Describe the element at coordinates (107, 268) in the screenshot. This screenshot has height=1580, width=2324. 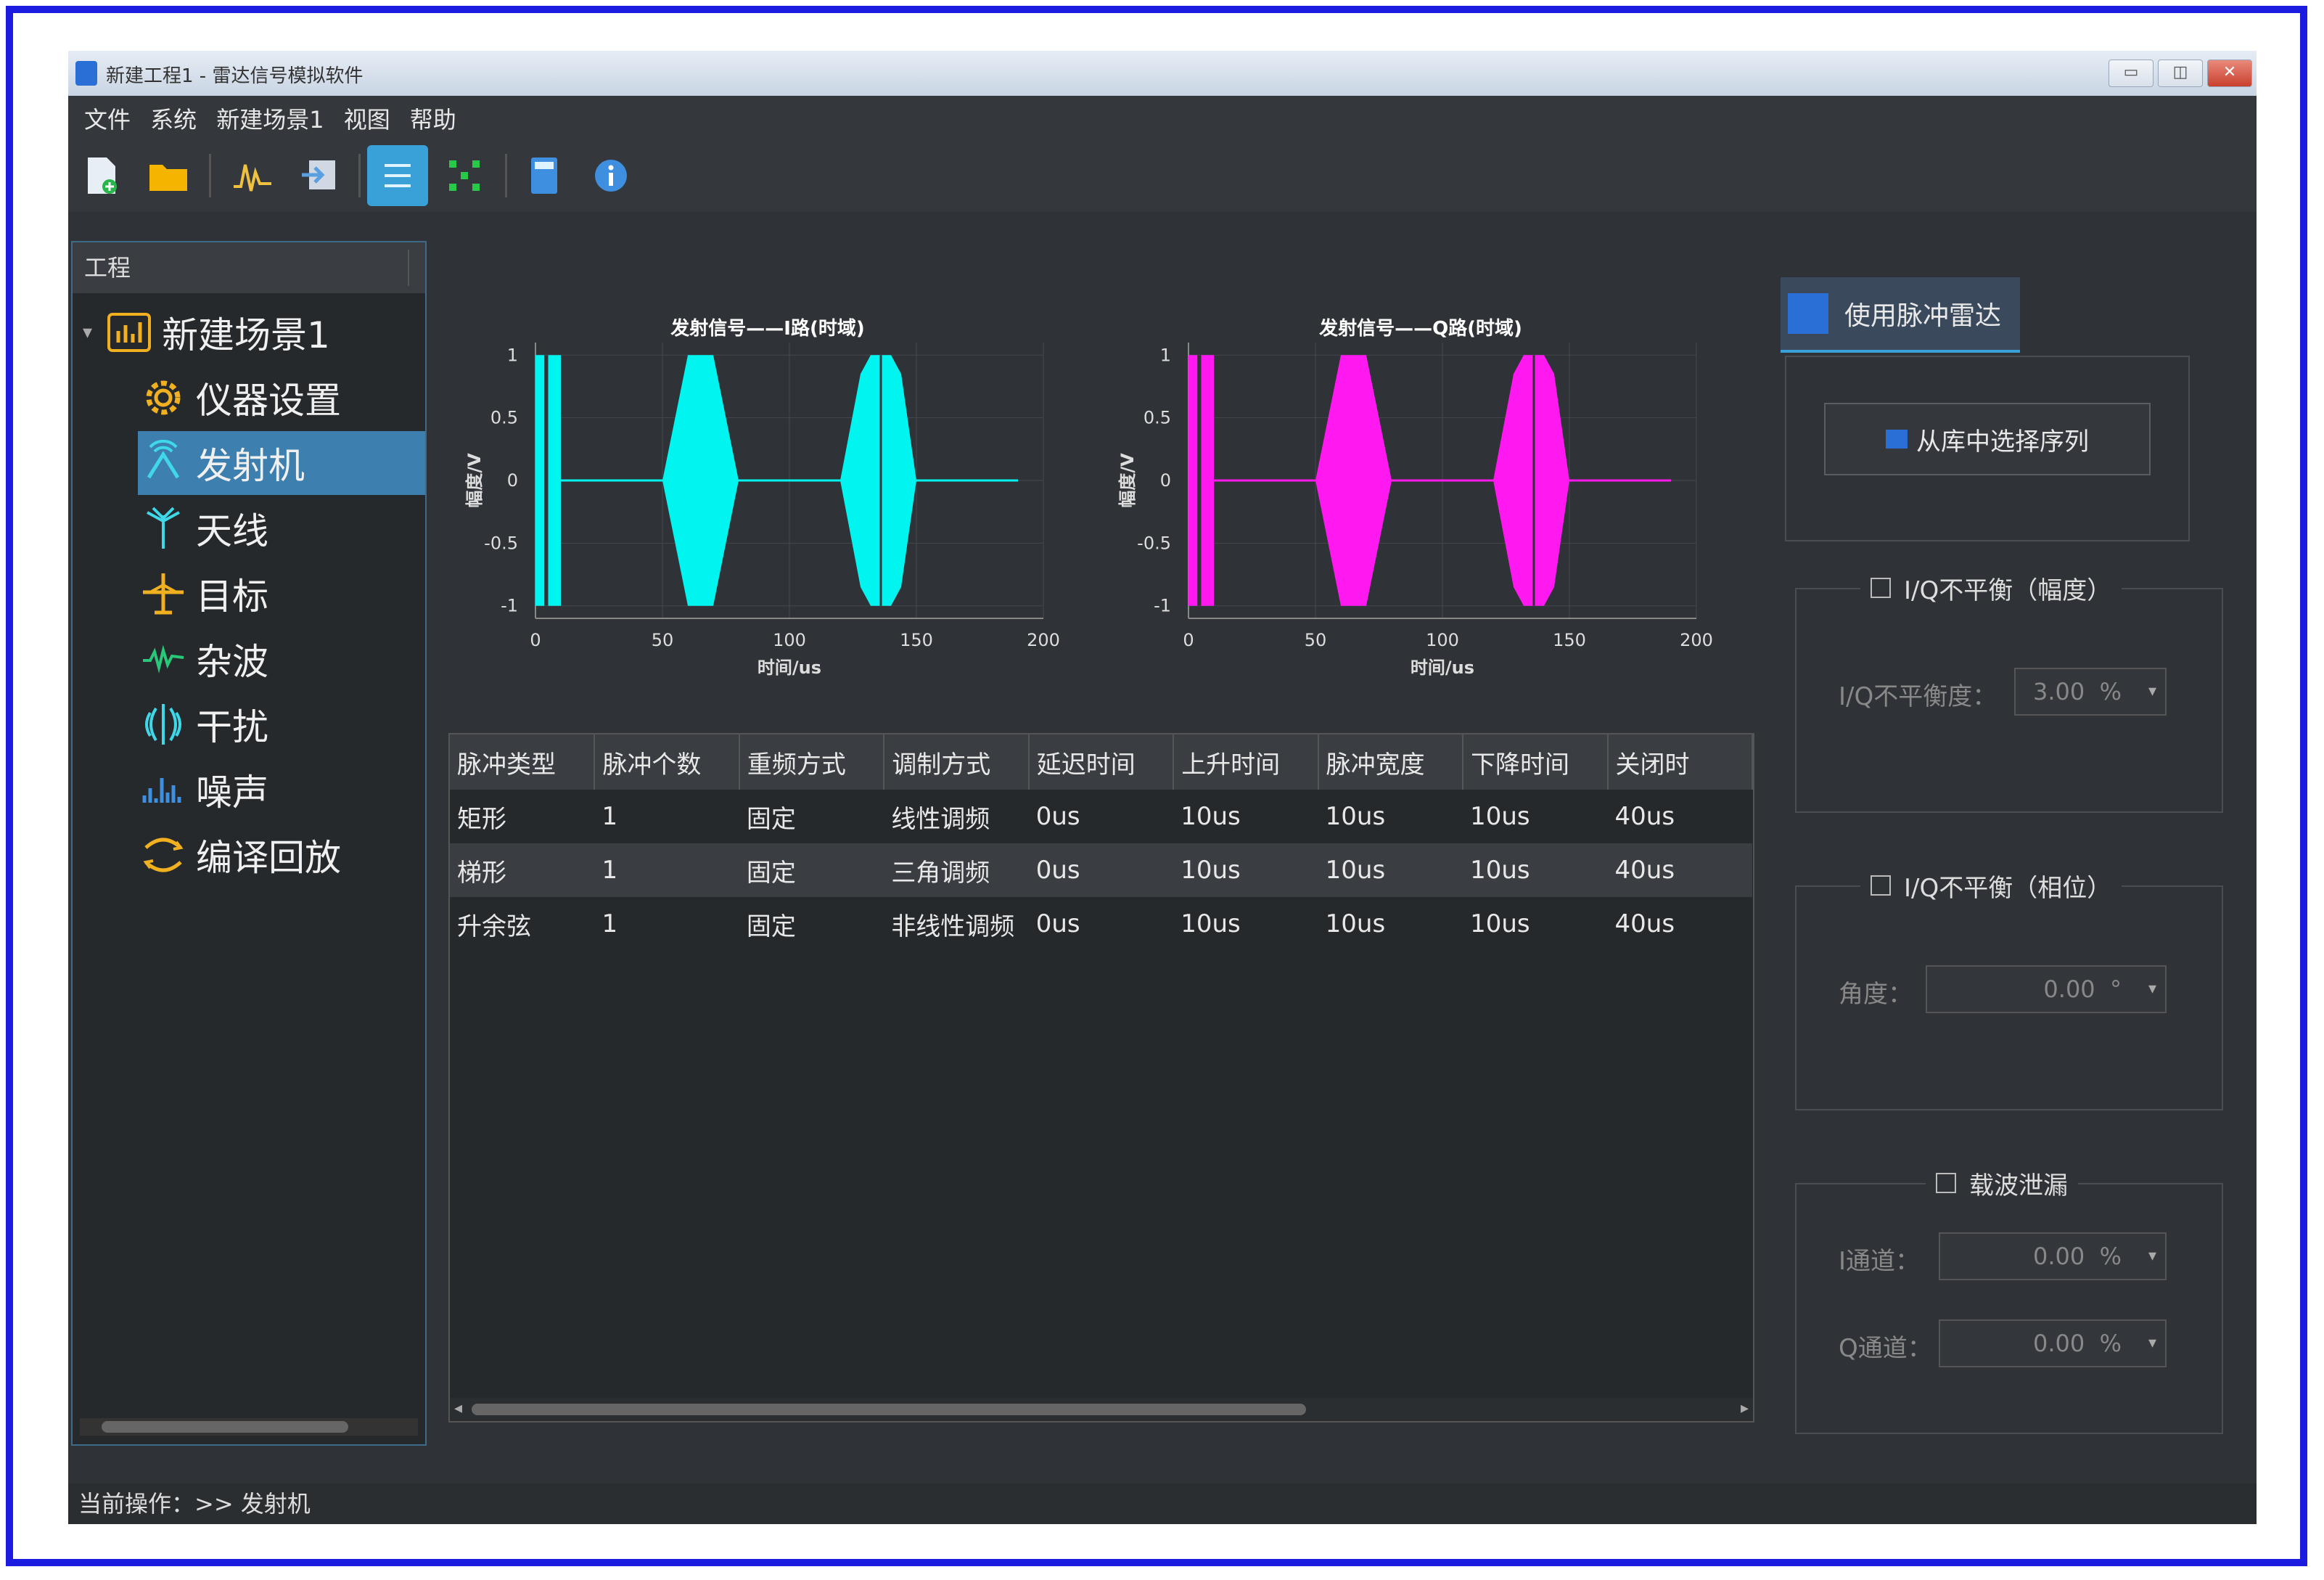
I see `project-panel-title: 工程` at that location.